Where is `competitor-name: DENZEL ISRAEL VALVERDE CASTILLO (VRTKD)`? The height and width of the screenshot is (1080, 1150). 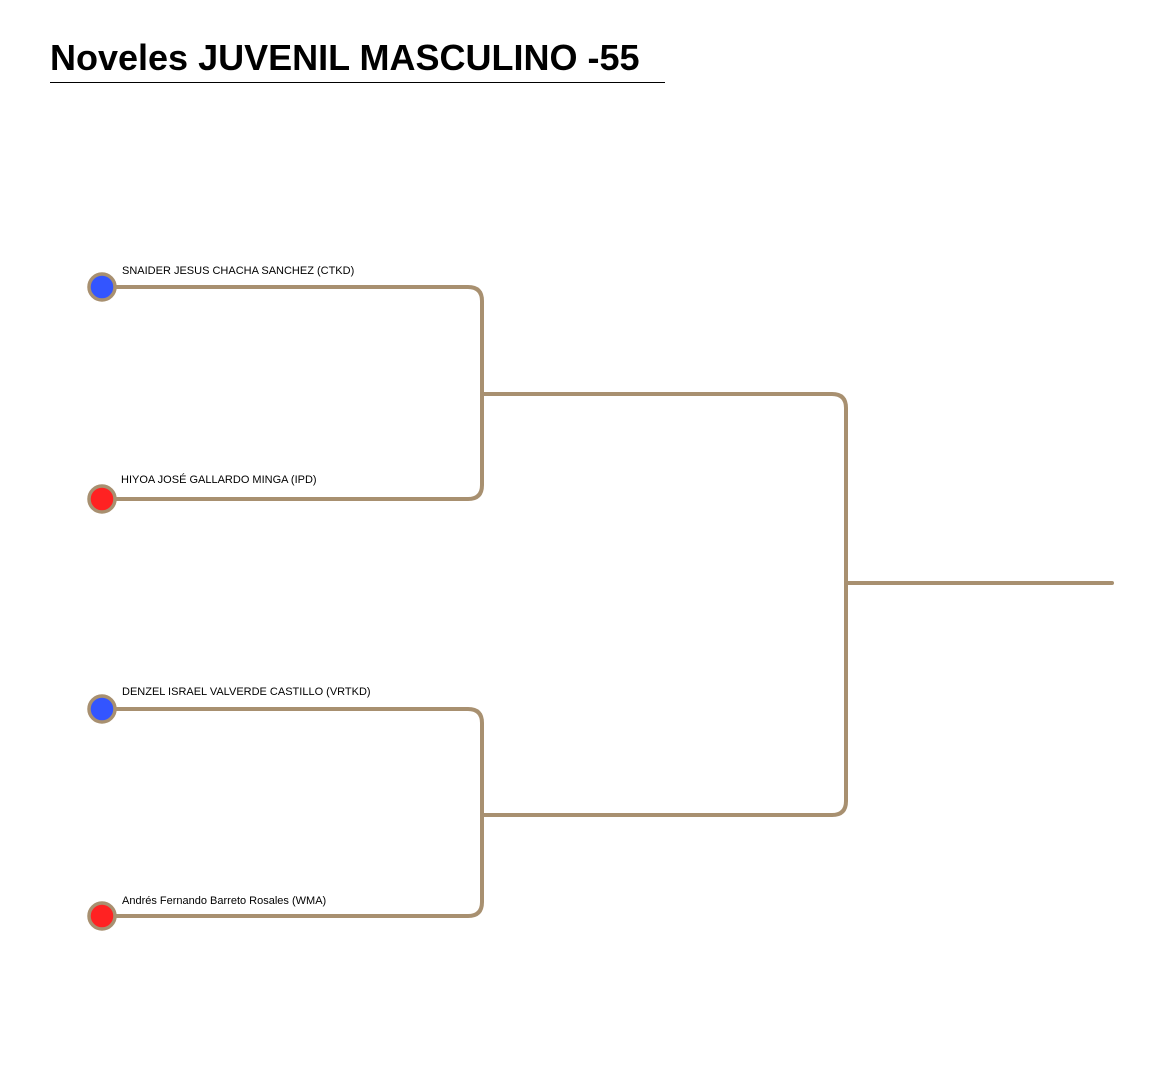 competitor-name: DENZEL ISRAEL VALVERDE CASTILLO (VRTKD) is located at coordinates (246, 692).